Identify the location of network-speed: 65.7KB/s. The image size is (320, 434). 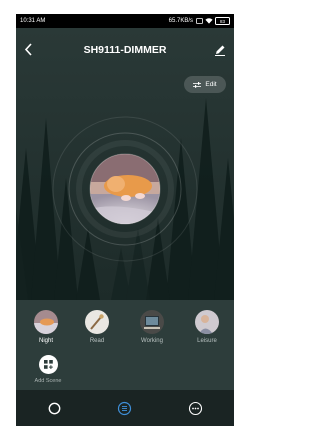
(180, 21).